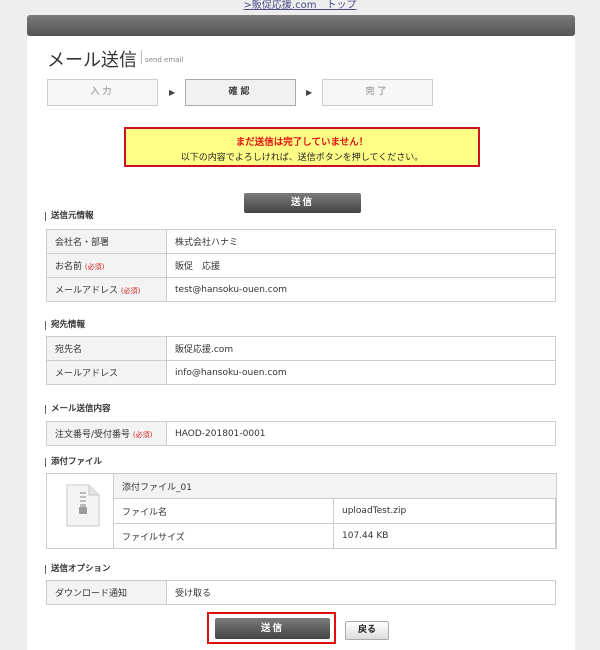 This screenshot has width=600, height=650. What do you see at coordinates (445, 536) in the screenshot?
I see `file-size-value: 107.44 KB` at bounding box center [445, 536].